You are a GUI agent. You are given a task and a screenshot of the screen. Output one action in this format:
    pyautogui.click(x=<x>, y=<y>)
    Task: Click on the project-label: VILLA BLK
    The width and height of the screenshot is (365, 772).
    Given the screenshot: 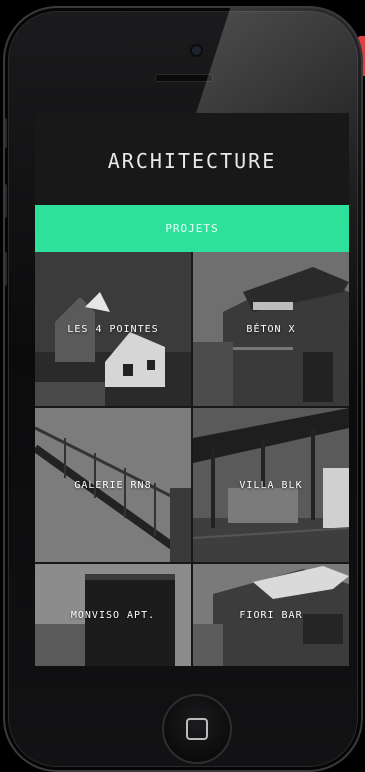 What is the action you would take?
    pyautogui.click(x=271, y=485)
    